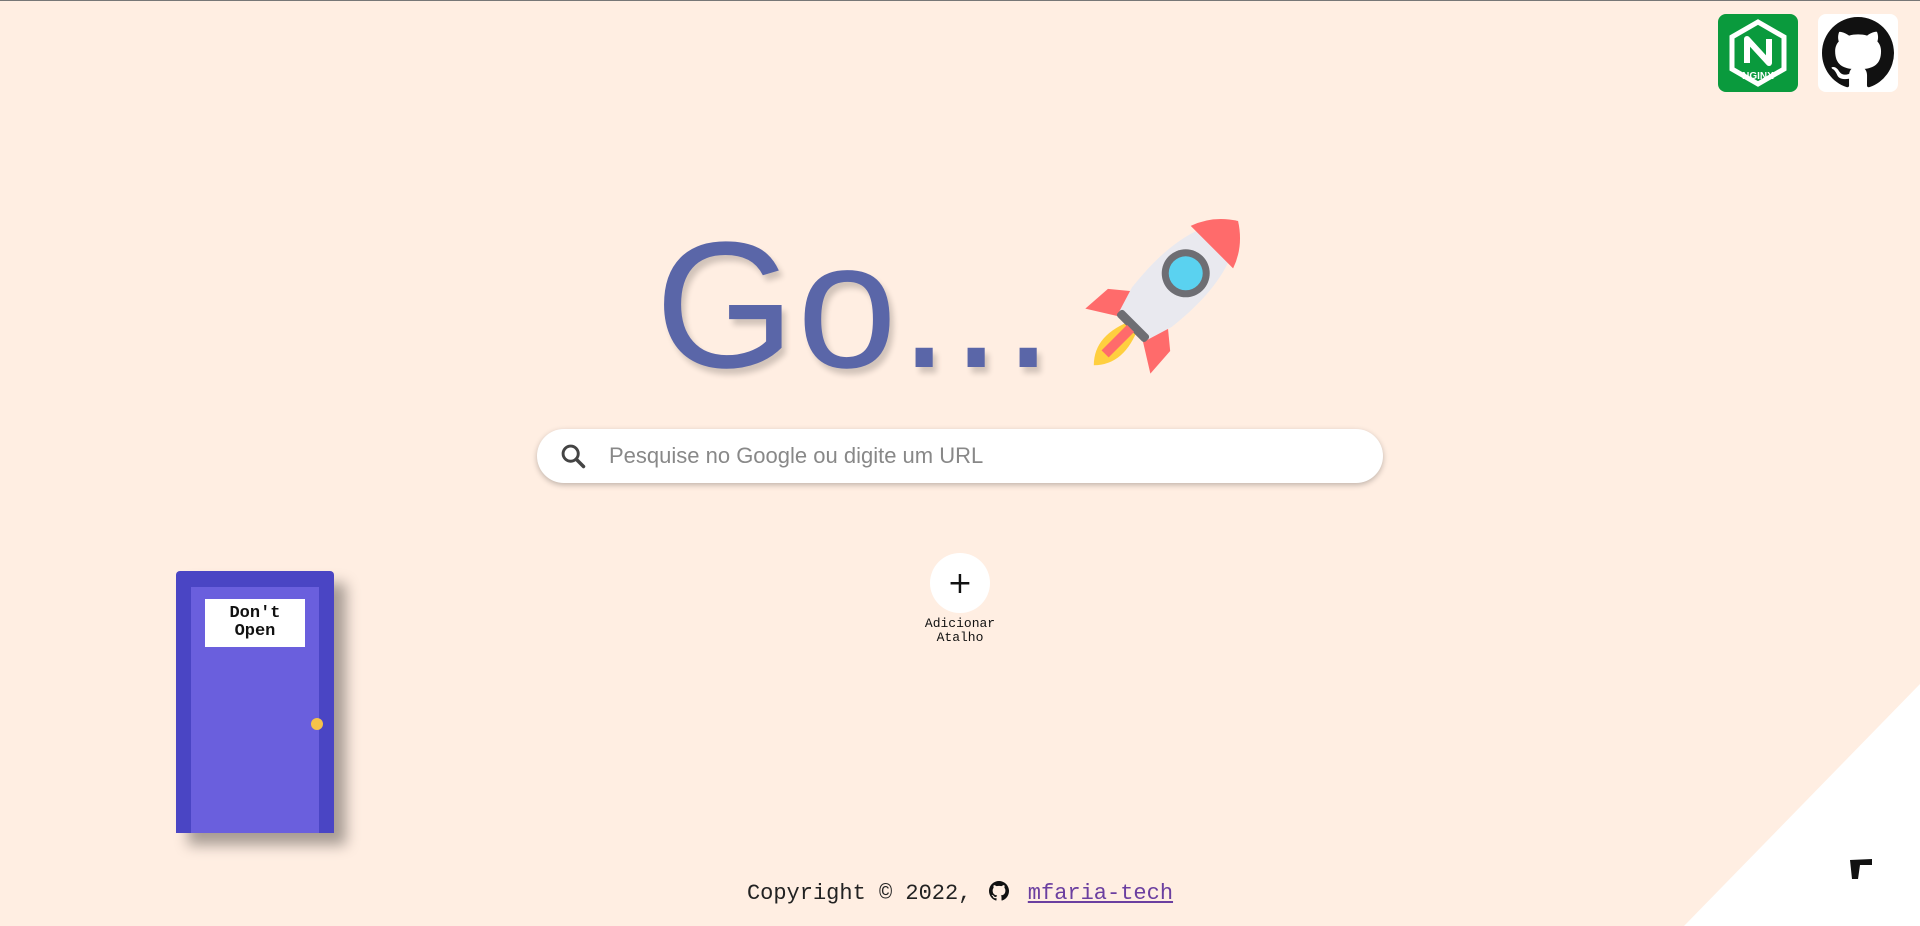 This screenshot has height=926, width=1920. Describe the element at coordinates (1808, 53) in the screenshot. I see `top-right-icons: NGINX` at that location.